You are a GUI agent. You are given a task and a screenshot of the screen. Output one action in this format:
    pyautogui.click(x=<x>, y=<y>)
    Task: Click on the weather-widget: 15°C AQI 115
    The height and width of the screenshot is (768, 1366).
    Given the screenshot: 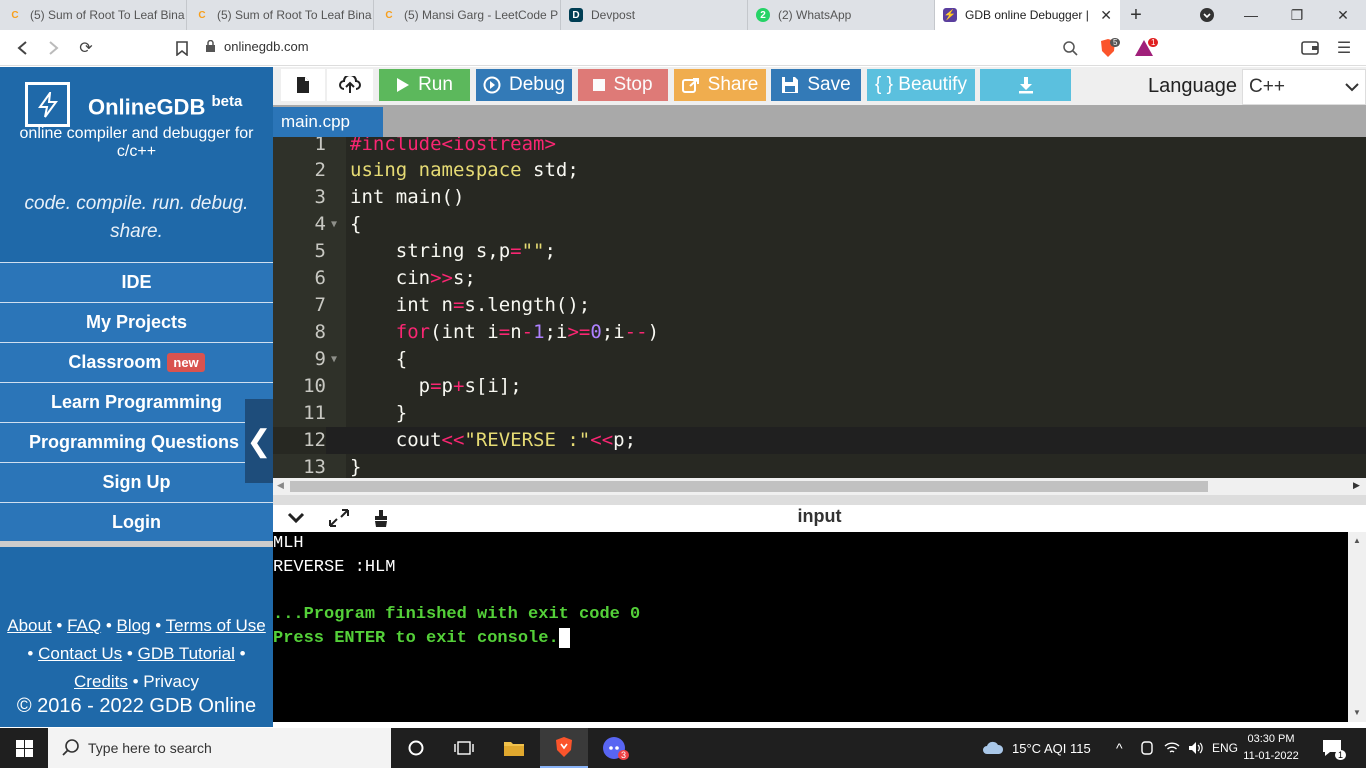 What is the action you would take?
    pyautogui.click(x=1036, y=748)
    